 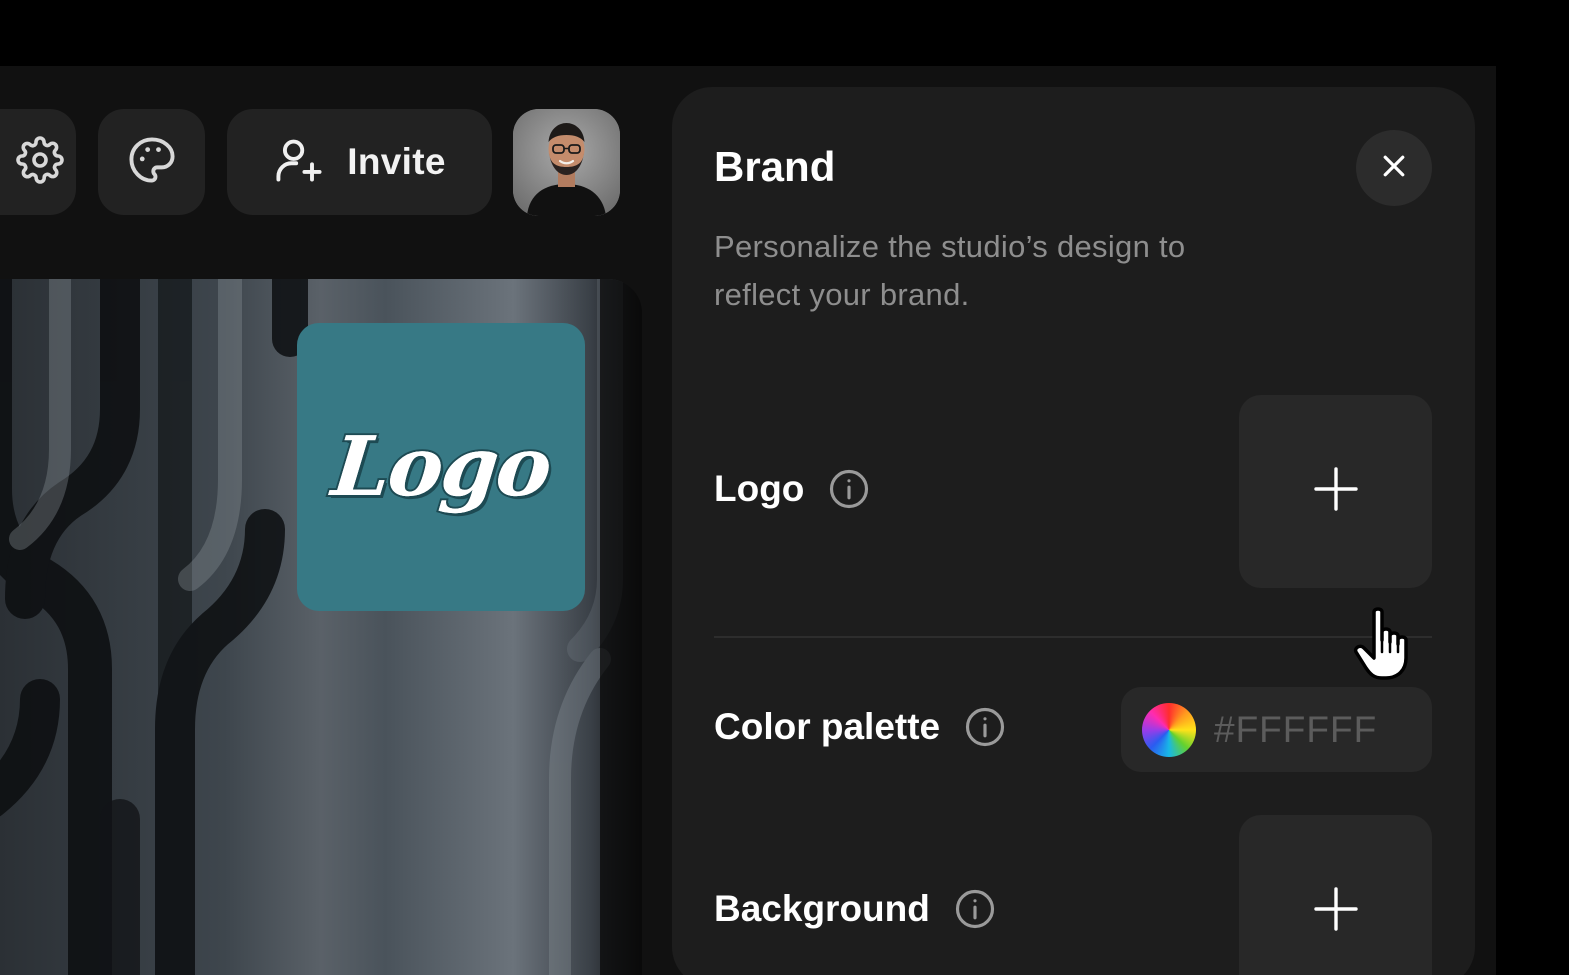 What do you see at coordinates (1169, 729) in the screenshot?
I see `color-wheel-icon` at bounding box center [1169, 729].